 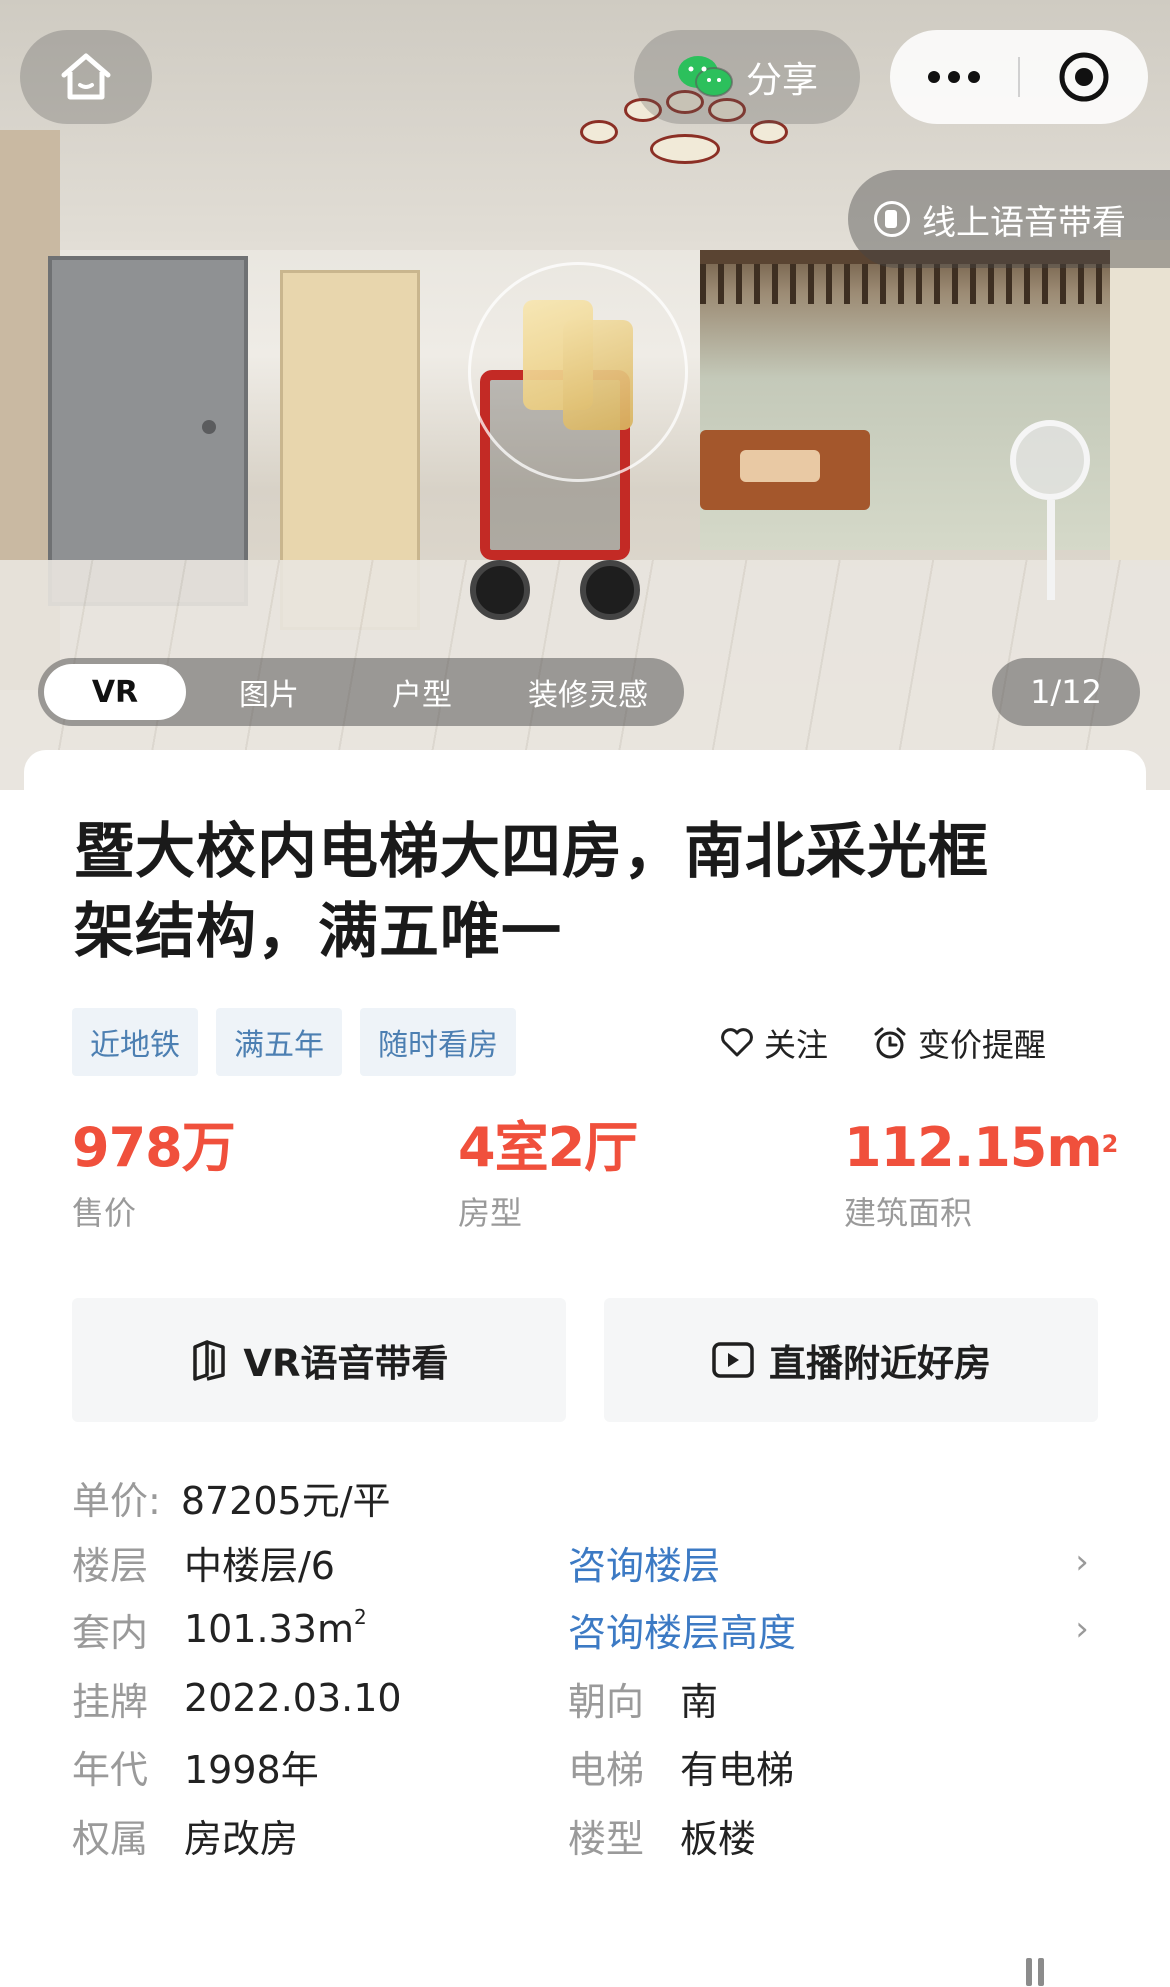 What do you see at coordinates (737, 1042) in the screenshot?
I see `heart-icon` at bounding box center [737, 1042].